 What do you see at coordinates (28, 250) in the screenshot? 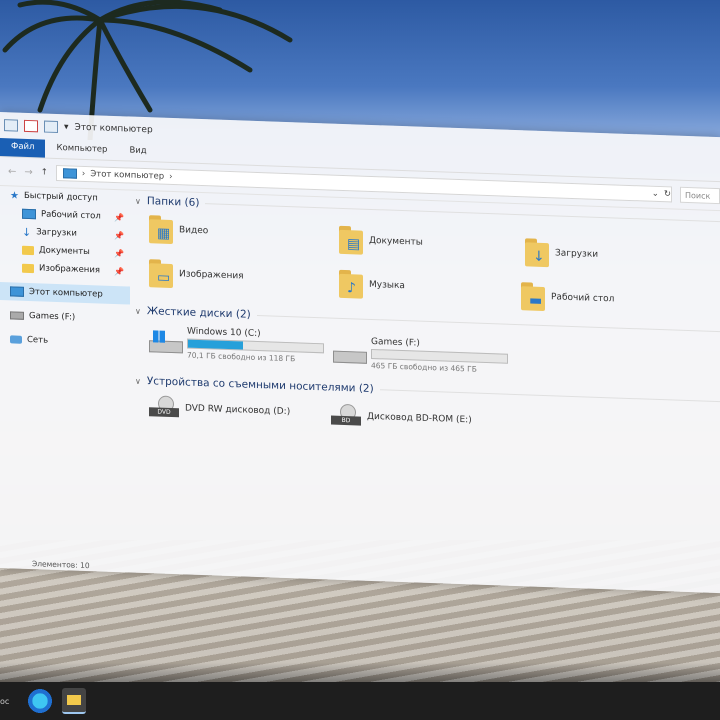
I see `documents-icon` at bounding box center [28, 250].